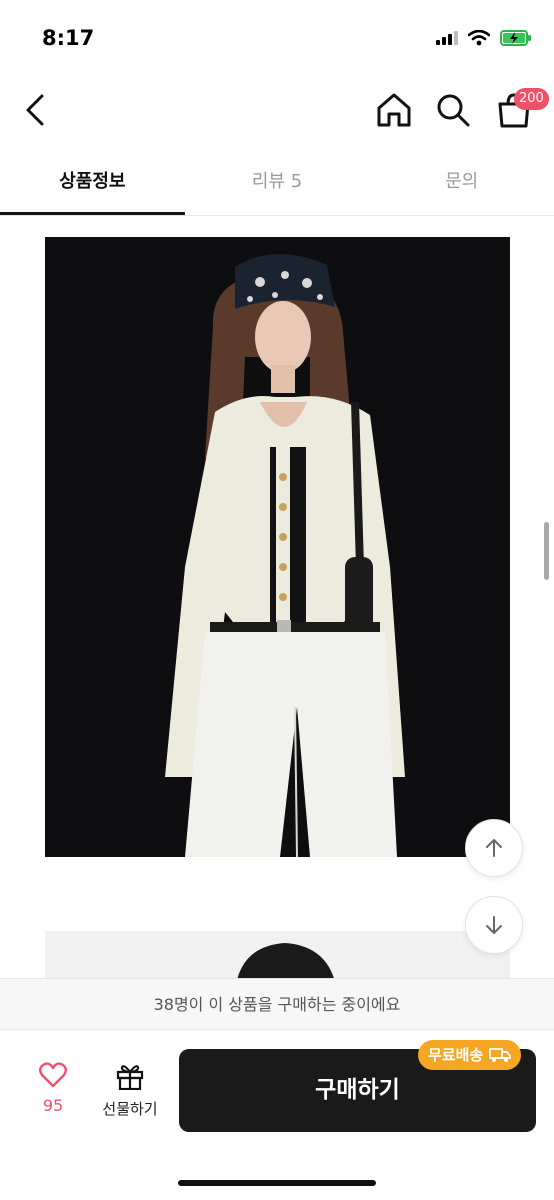  Describe the element at coordinates (92, 213) in the screenshot. I see `active-tab-indicator` at that location.